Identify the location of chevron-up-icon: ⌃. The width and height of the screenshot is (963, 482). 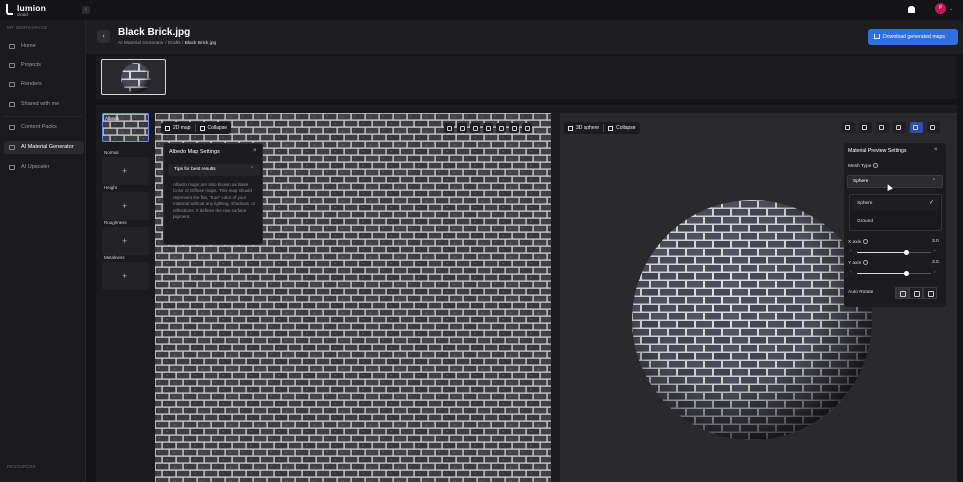
(252, 169).